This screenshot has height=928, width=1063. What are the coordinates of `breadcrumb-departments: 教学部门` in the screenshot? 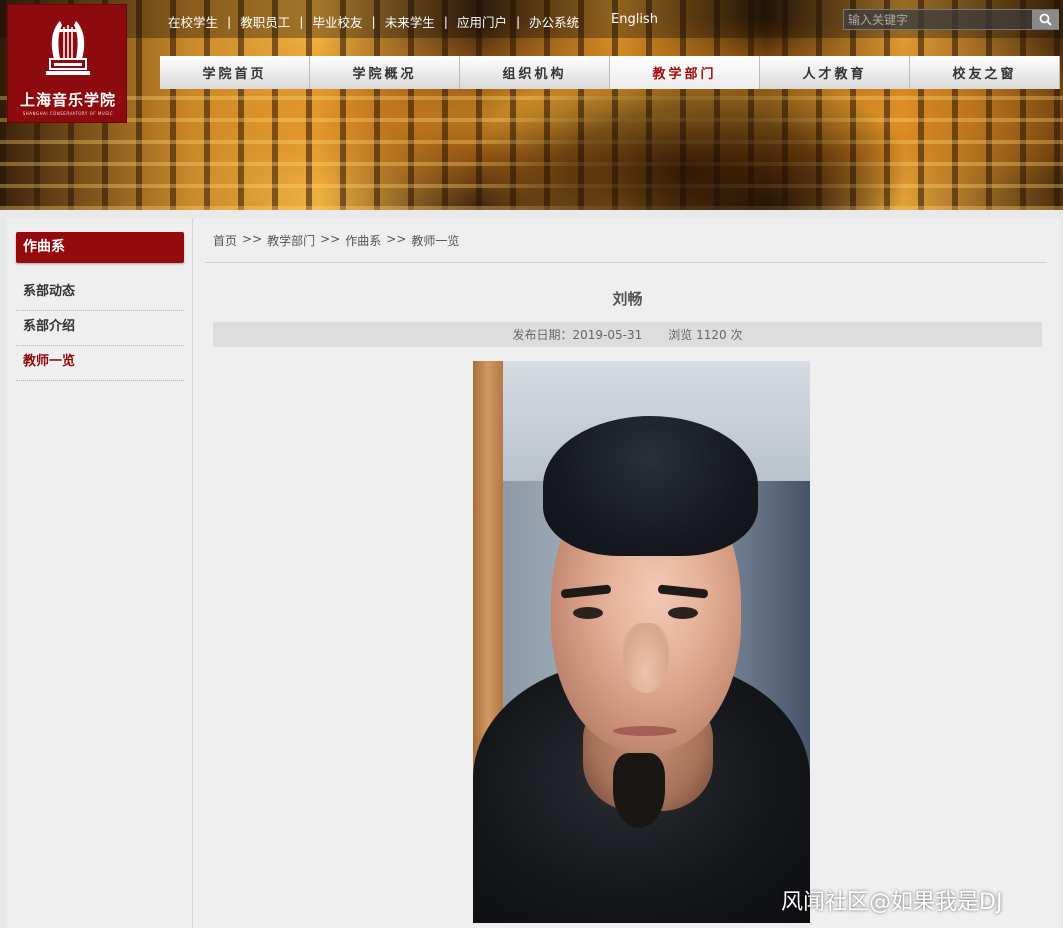 It's located at (291, 240).